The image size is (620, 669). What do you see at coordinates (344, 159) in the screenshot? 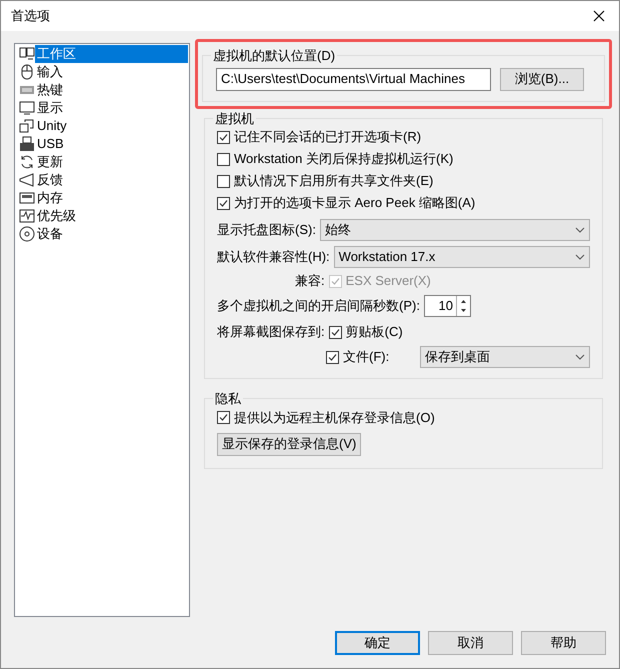
I see `checkbox-label: Workstation 关闭后保持虚拟机运行(K)` at bounding box center [344, 159].